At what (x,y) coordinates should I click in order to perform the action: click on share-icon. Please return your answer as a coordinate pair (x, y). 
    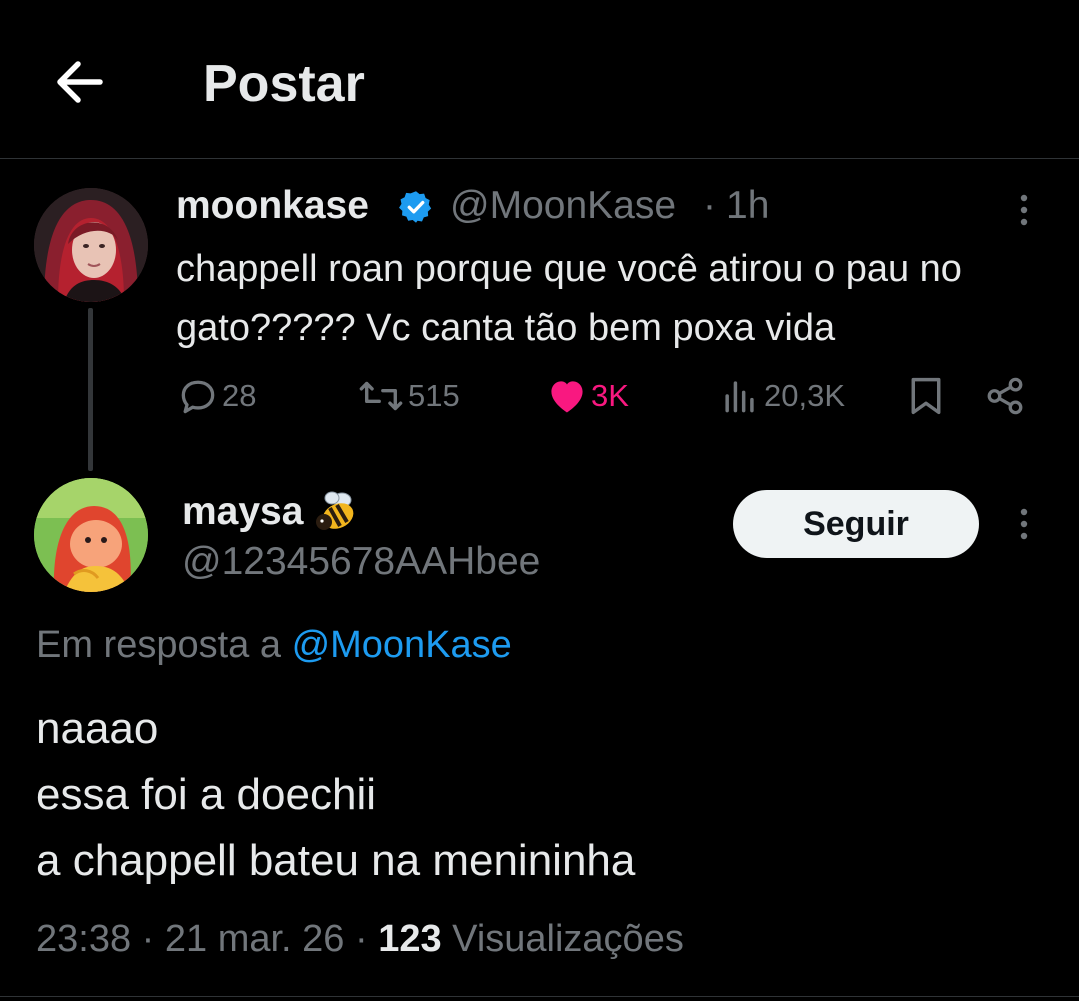
    Looking at the image, I should click on (1005, 396).